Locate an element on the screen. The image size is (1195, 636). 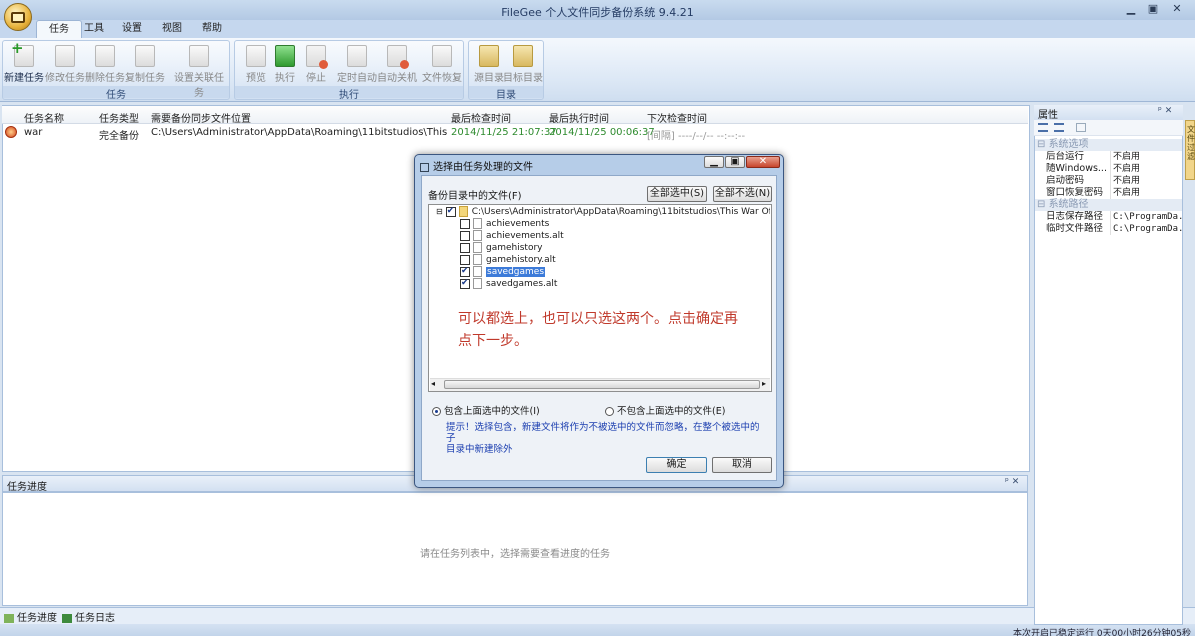
copy-task-icon is located at coordinates (145, 56).